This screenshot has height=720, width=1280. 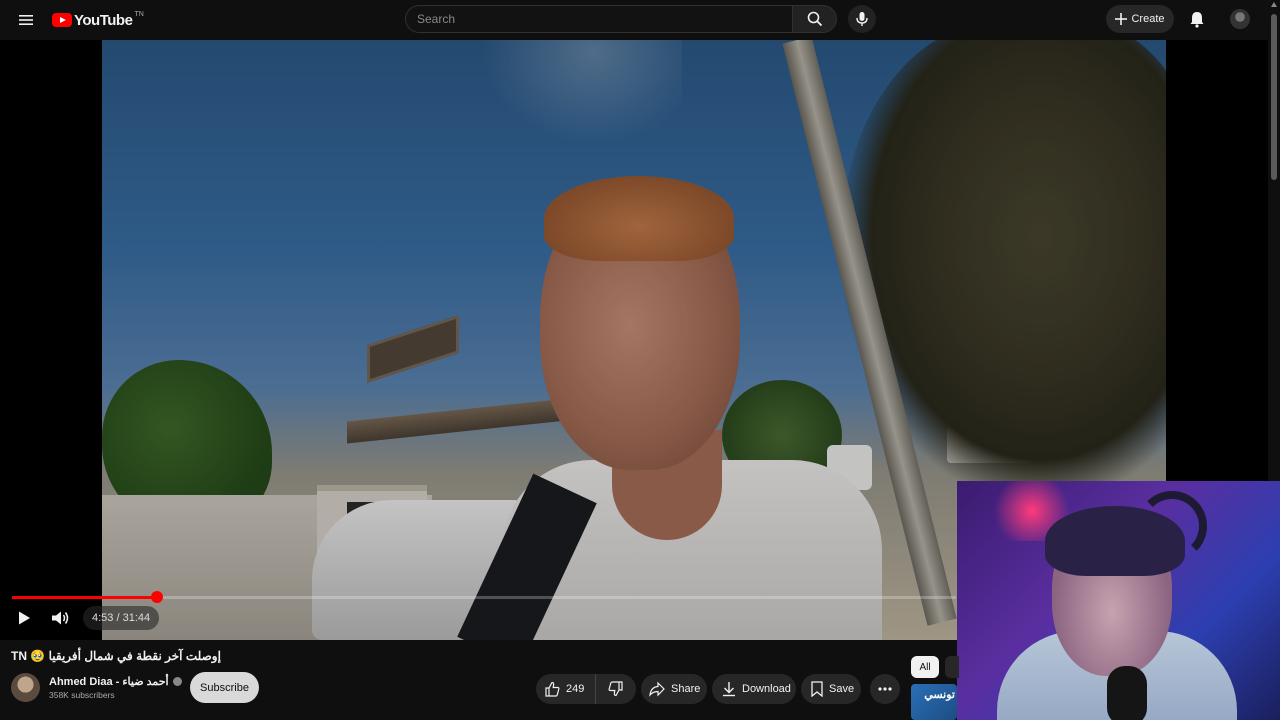 I want to click on voice-search-button, so click(x=862, y=19).